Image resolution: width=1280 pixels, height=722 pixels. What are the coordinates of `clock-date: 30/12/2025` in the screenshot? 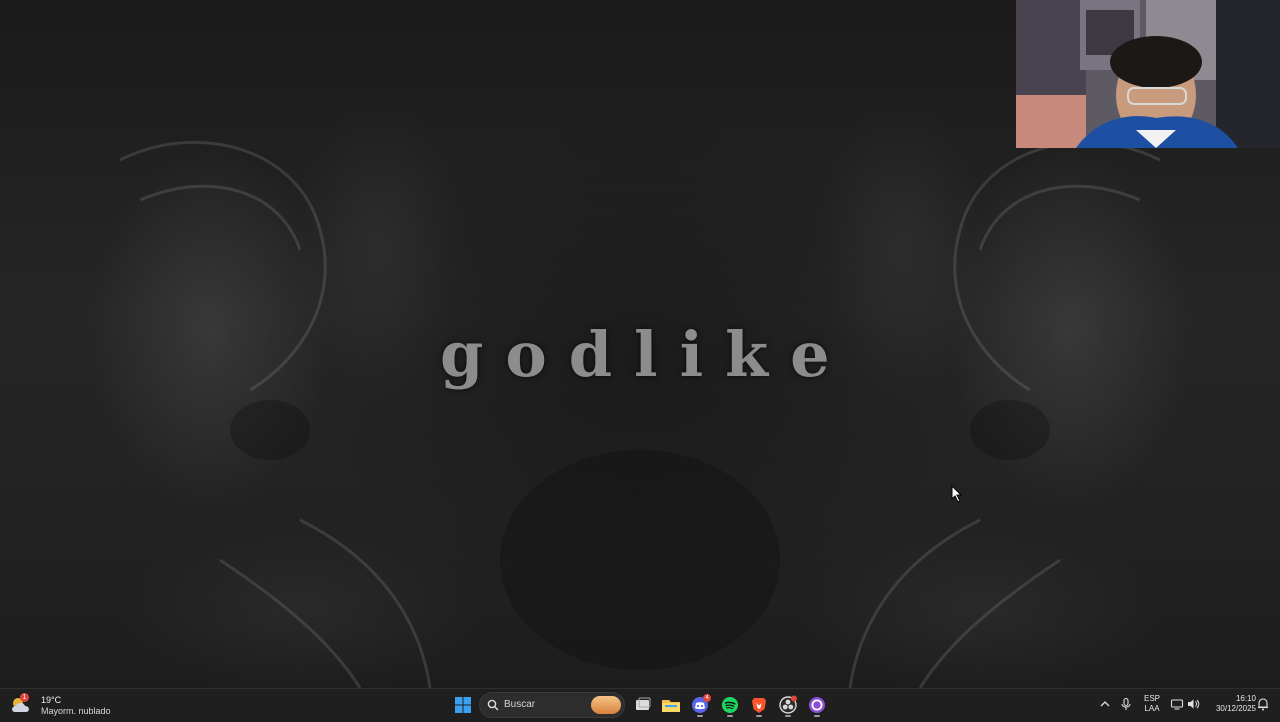 It's located at (1235, 708).